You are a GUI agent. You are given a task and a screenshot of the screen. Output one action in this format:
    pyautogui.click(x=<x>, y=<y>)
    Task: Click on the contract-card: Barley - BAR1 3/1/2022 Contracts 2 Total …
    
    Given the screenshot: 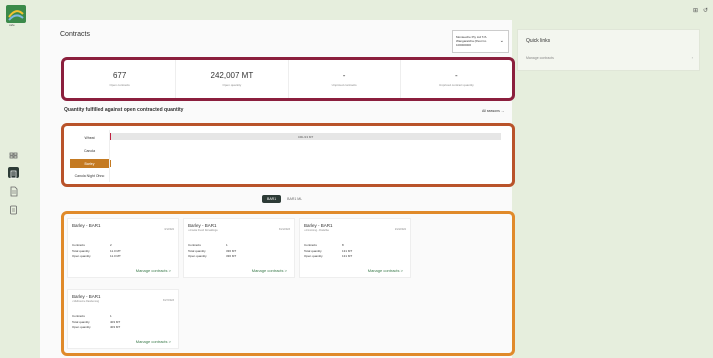 What is the action you would take?
    pyautogui.click(x=123, y=248)
    